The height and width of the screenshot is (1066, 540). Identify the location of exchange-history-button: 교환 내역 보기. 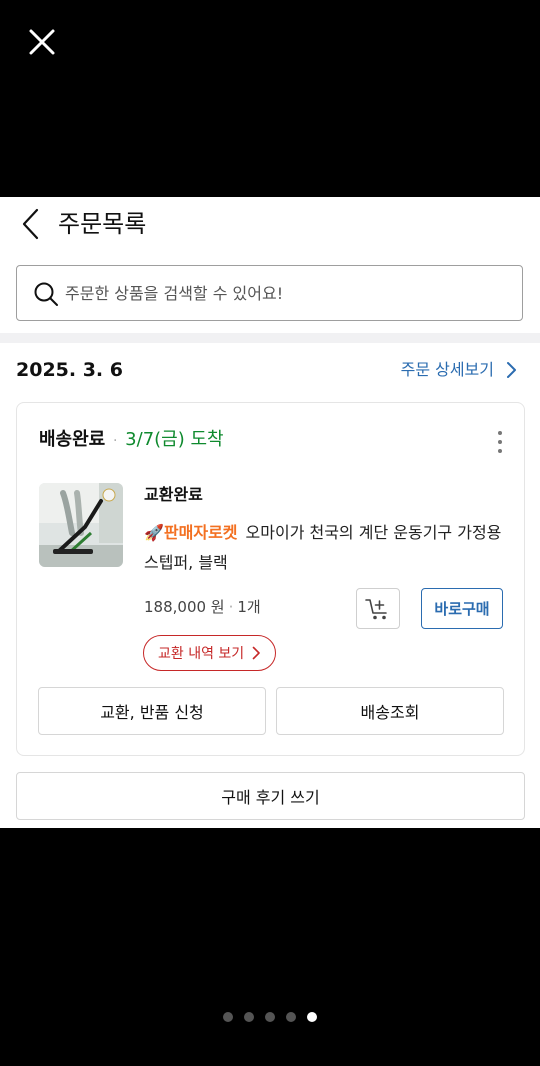
(210, 653).